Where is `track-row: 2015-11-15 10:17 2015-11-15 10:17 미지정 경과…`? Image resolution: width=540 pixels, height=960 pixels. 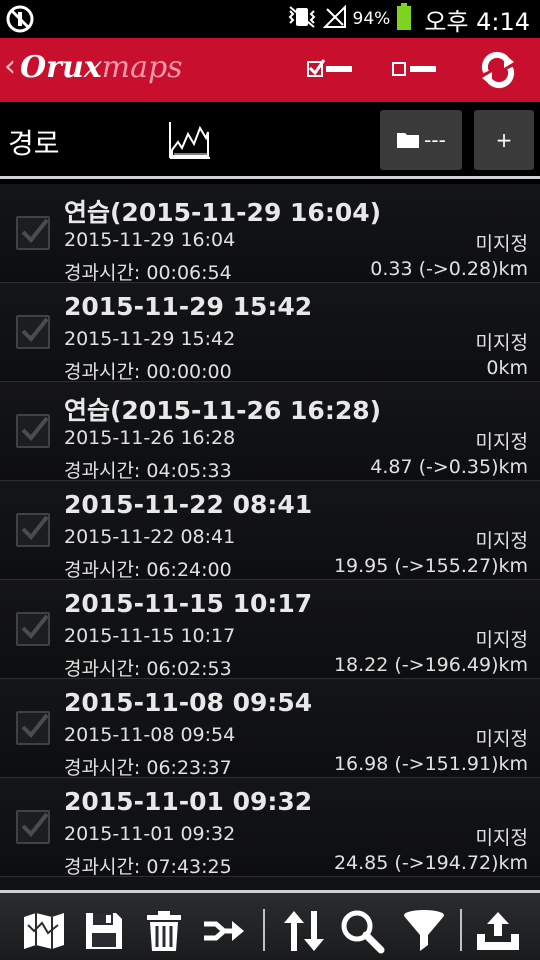
track-row: 2015-11-15 10:17 2015-11-15 10:17 미지정 경과… is located at coordinates (270, 630).